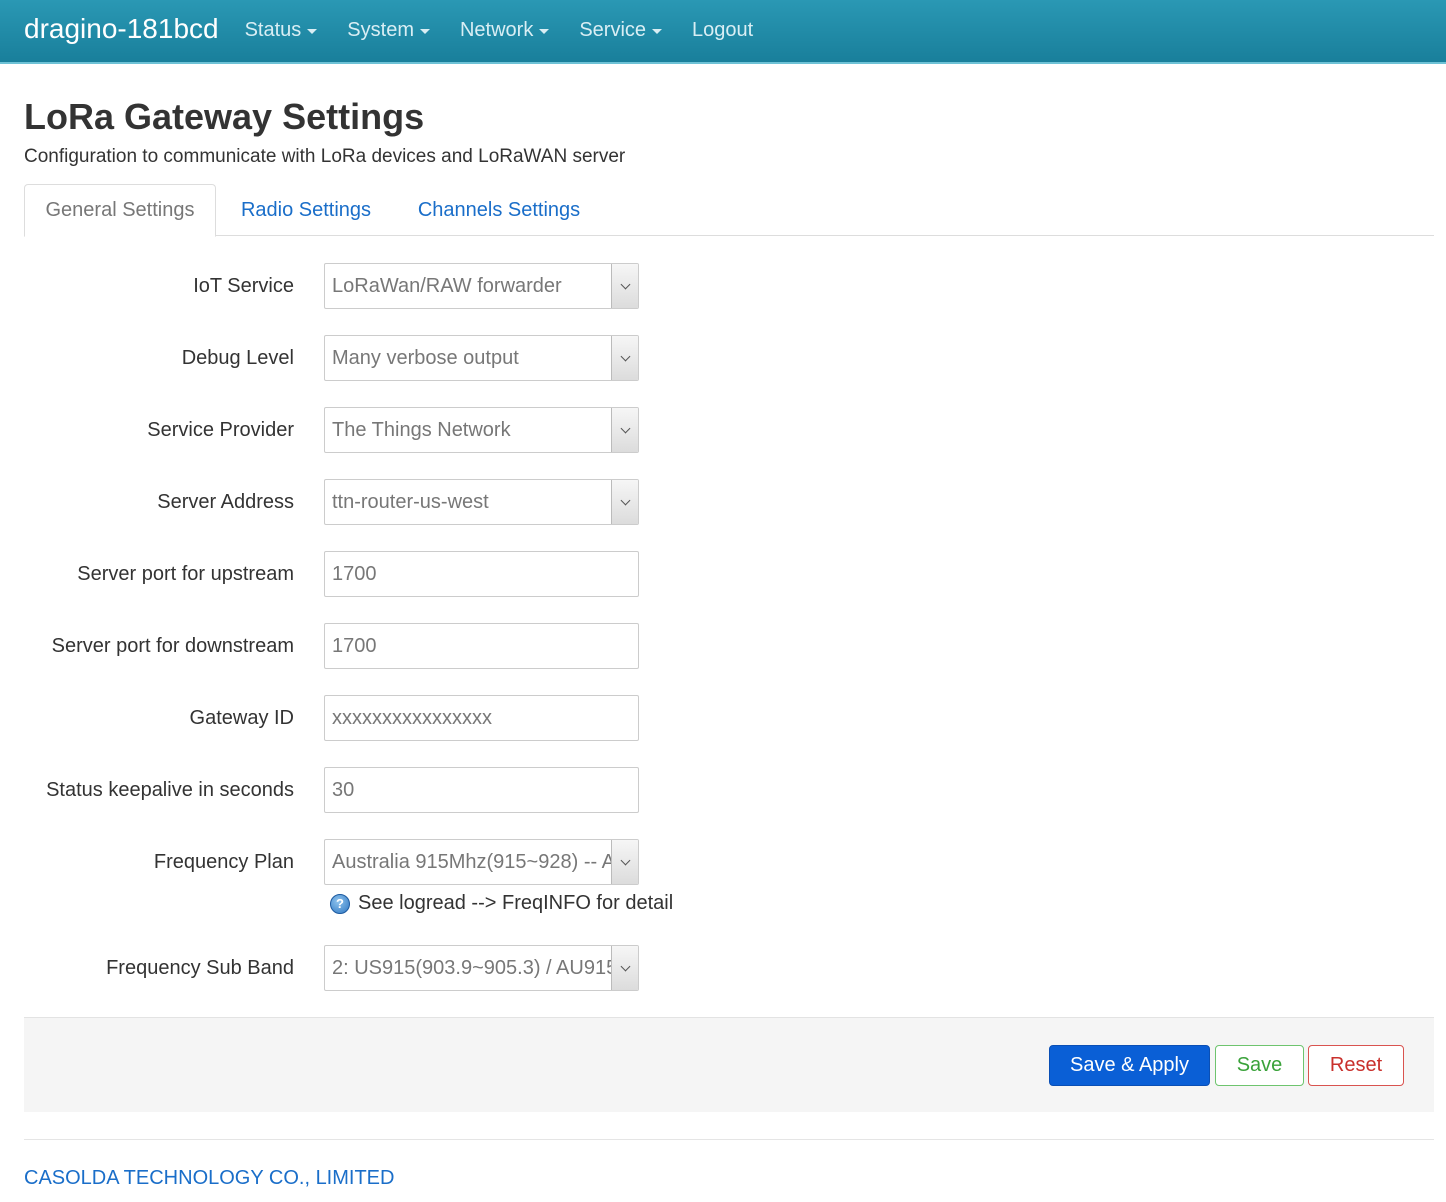  I want to click on form-row-keepalive: Status keepalive in seconds 30, so click(350, 790).